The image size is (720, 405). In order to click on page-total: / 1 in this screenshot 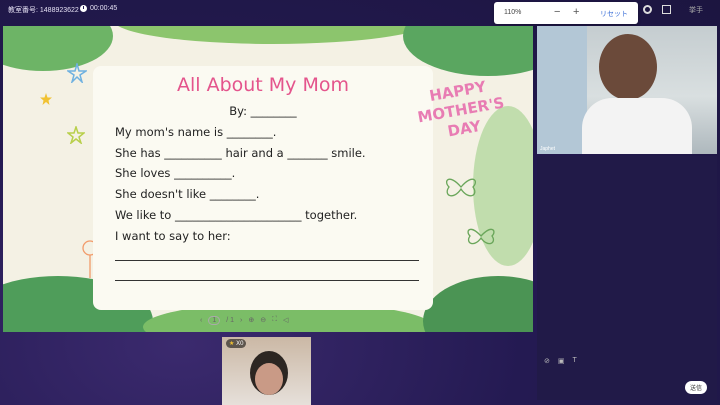, I will do `click(230, 320)`.